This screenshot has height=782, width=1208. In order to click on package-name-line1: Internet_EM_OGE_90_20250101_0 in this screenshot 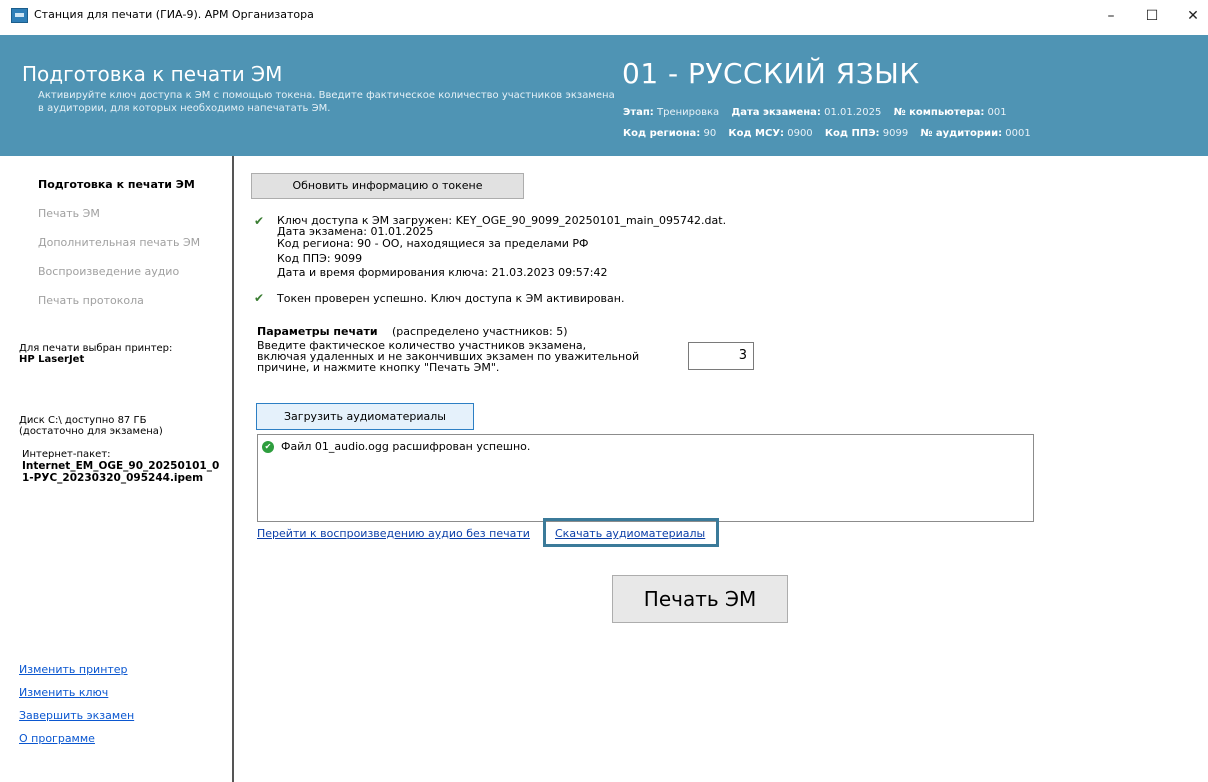, I will do `click(121, 466)`.